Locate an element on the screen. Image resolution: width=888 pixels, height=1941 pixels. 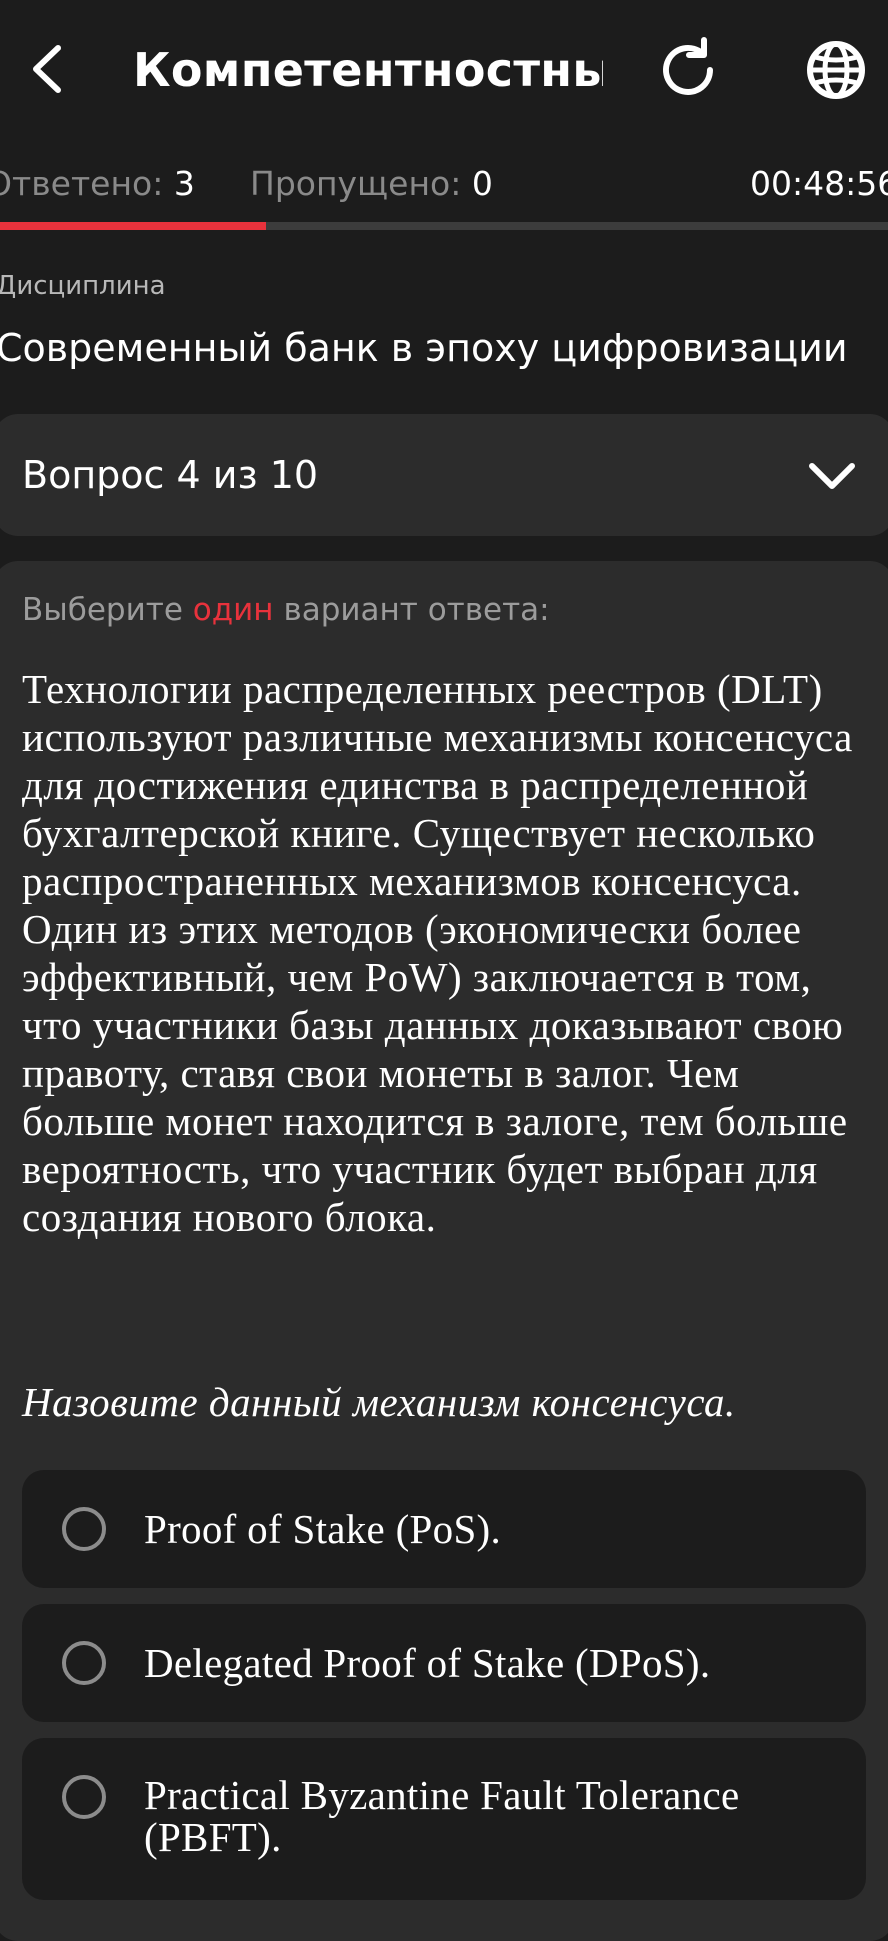
discipline-label: Дисциплина is located at coordinates (83, 286).